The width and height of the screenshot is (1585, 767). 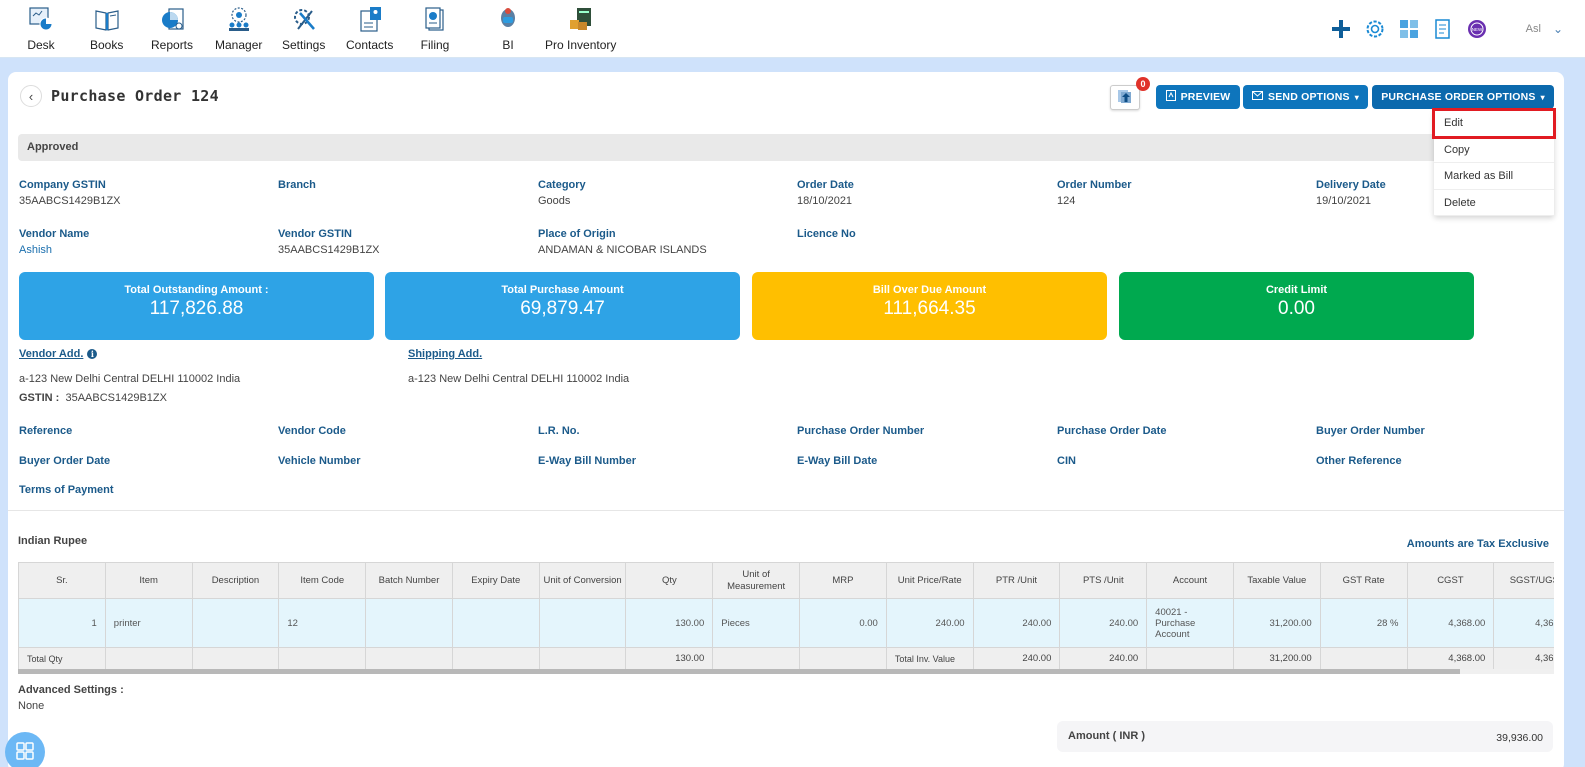 What do you see at coordinates (1370, 431) in the screenshot?
I see `label-buyer-order-number: Buyer Order Number` at bounding box center [1370, 431].